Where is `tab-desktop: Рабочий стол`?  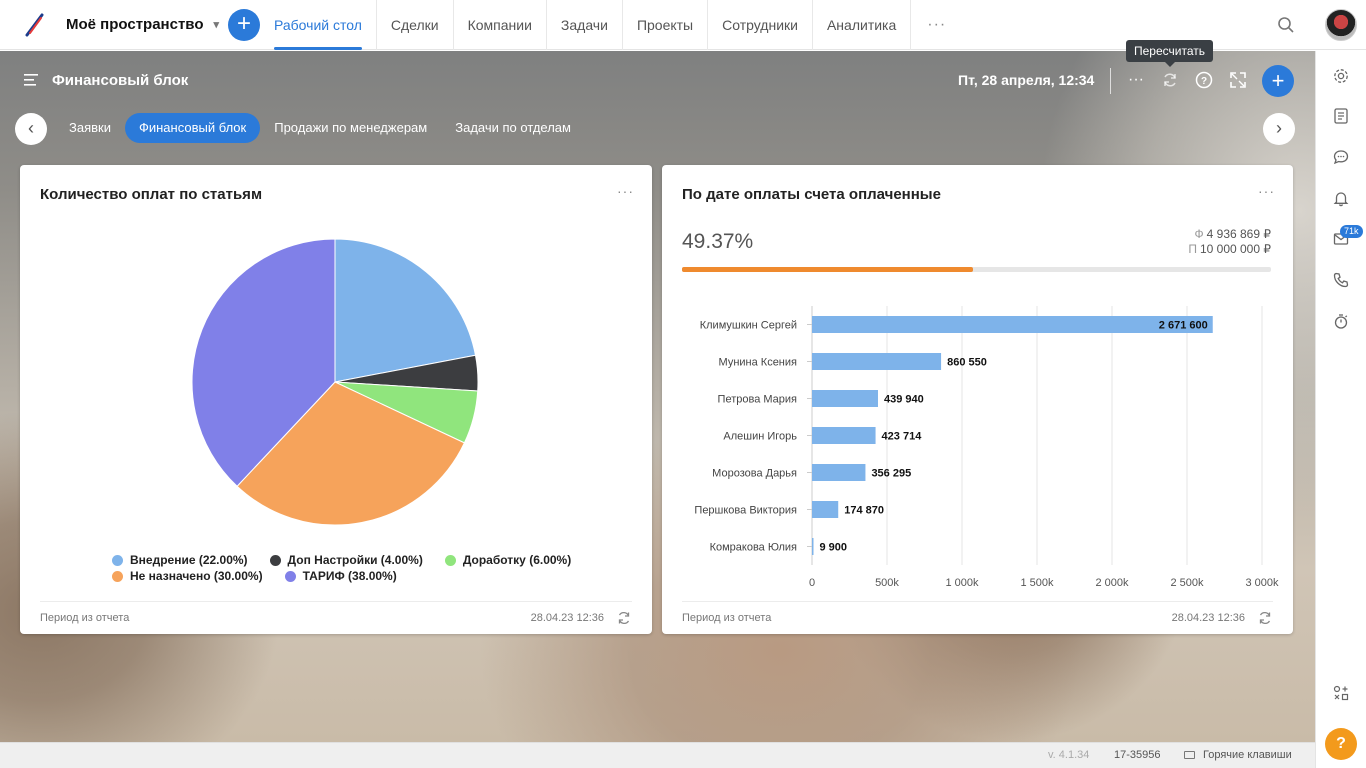 tab-desktop: Рабочий стол is located at coordinates (318, 25).